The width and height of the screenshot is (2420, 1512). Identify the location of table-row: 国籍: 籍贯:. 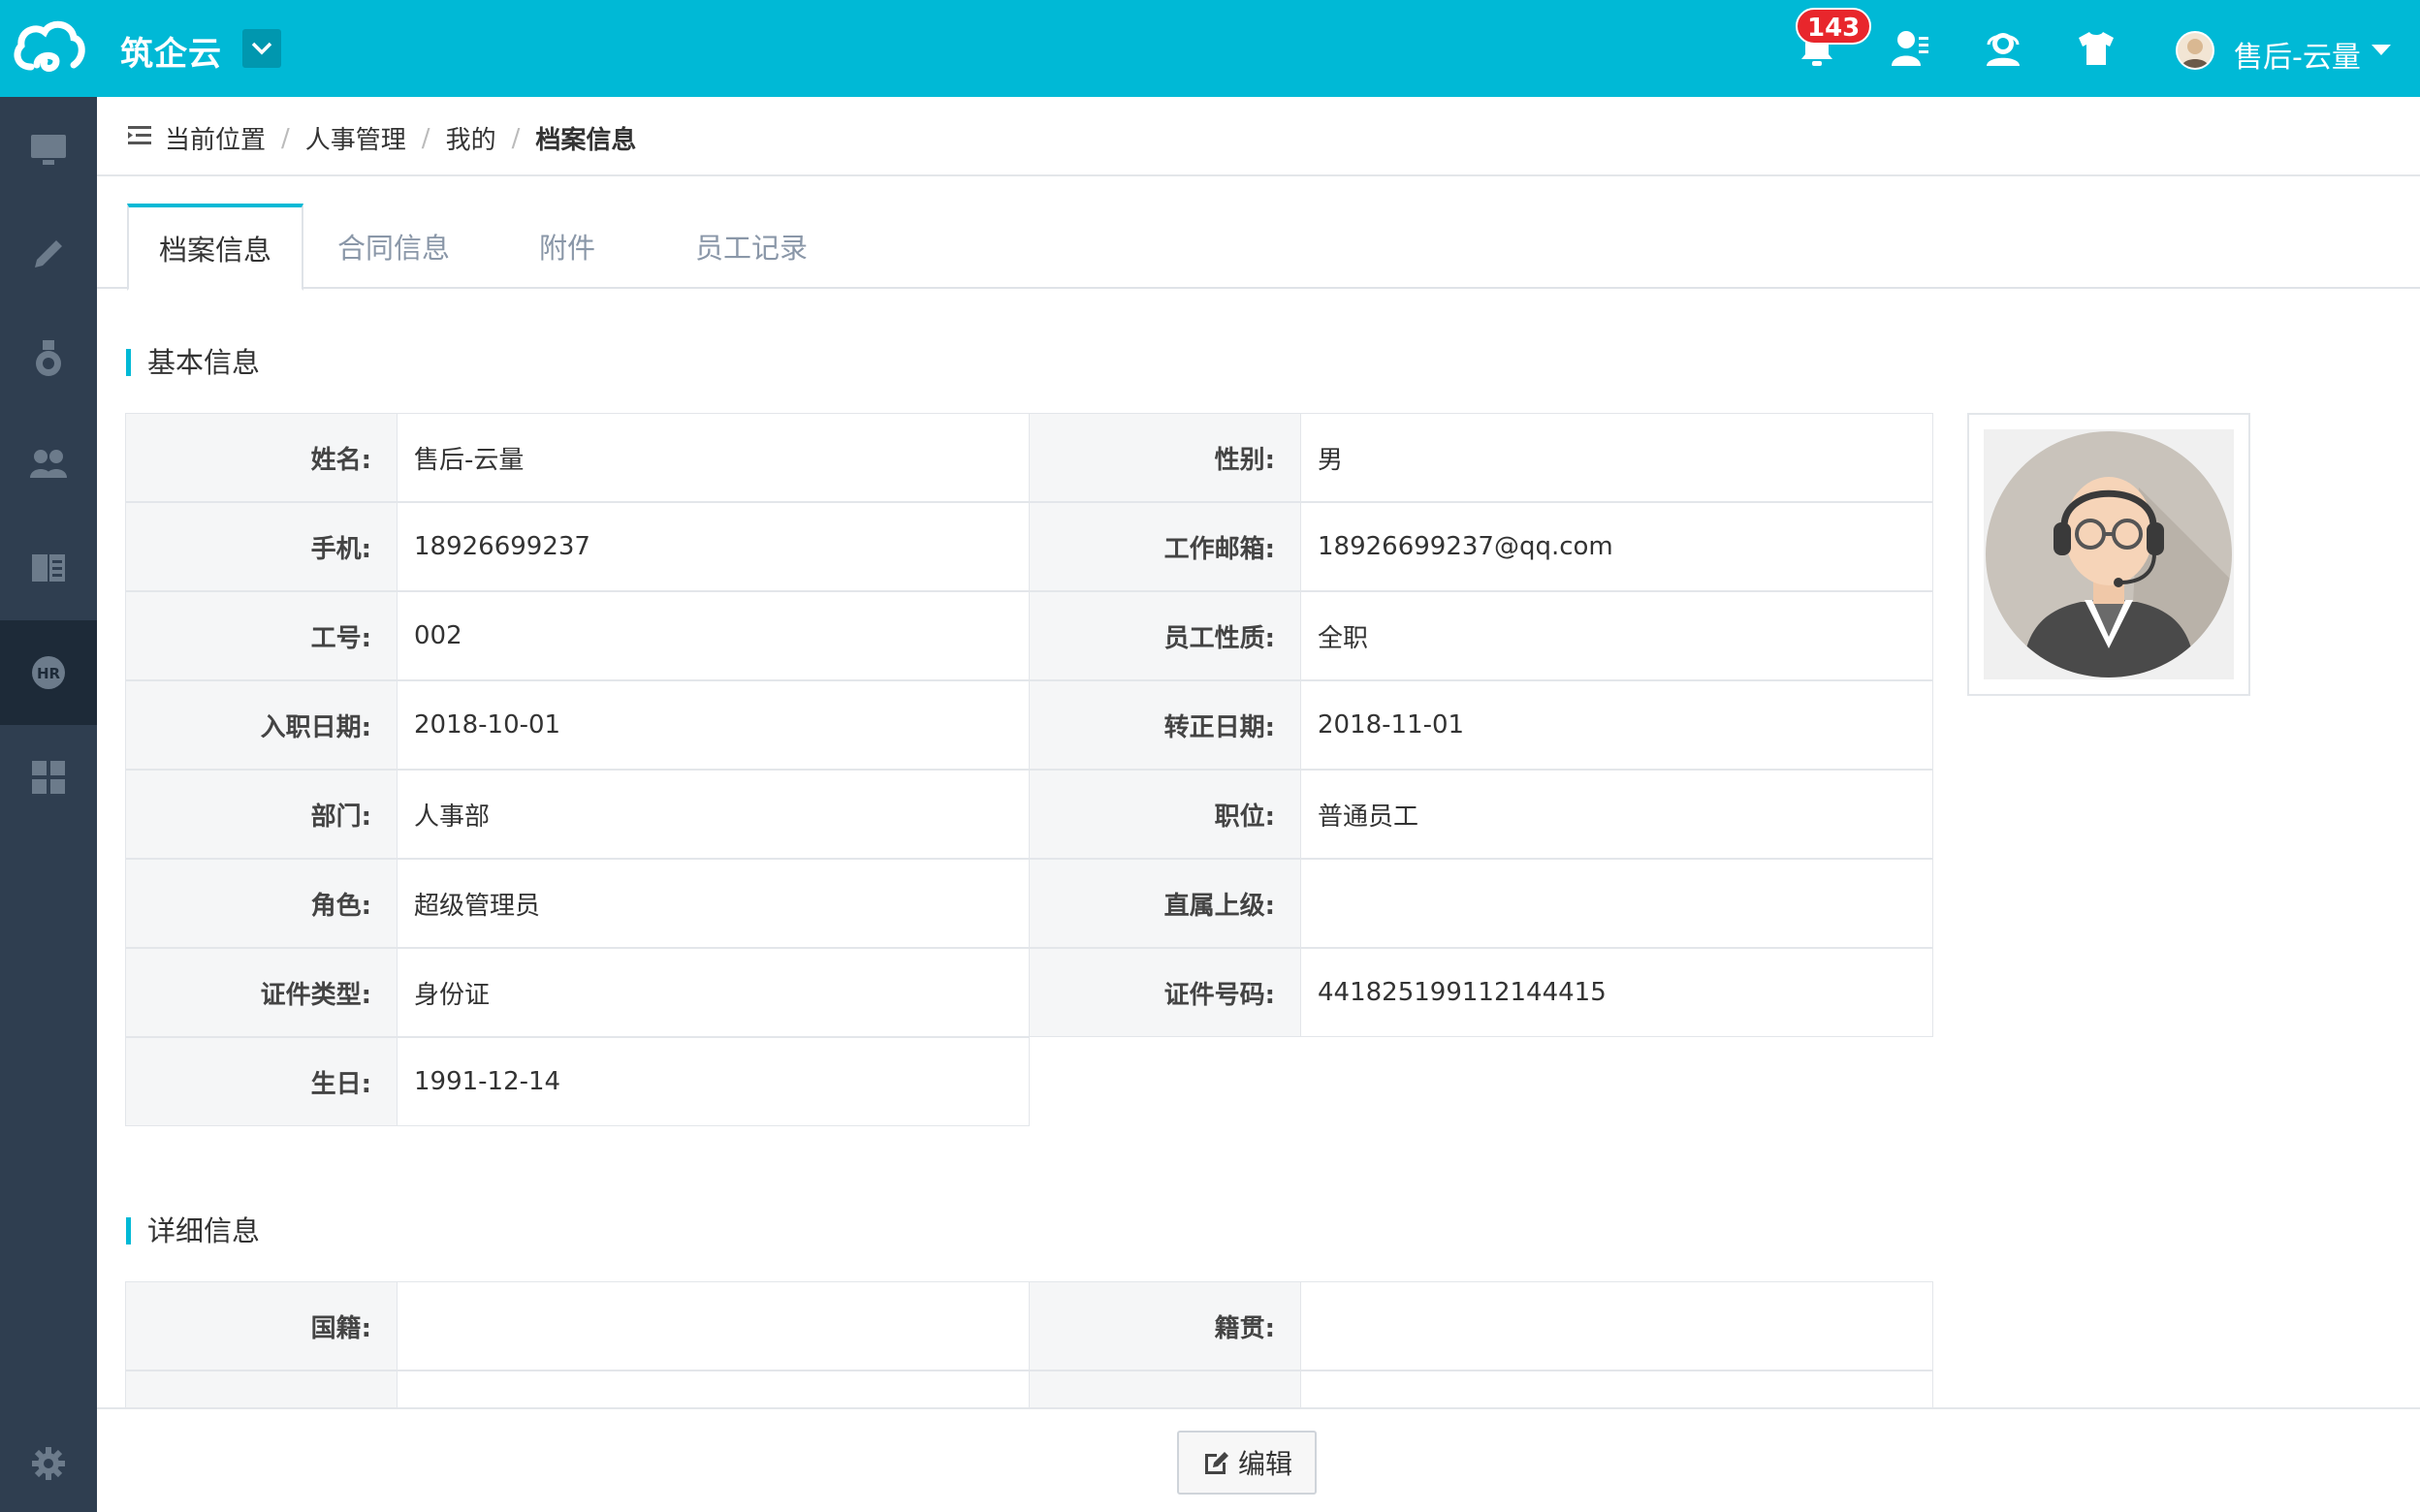
(1032, 1326).